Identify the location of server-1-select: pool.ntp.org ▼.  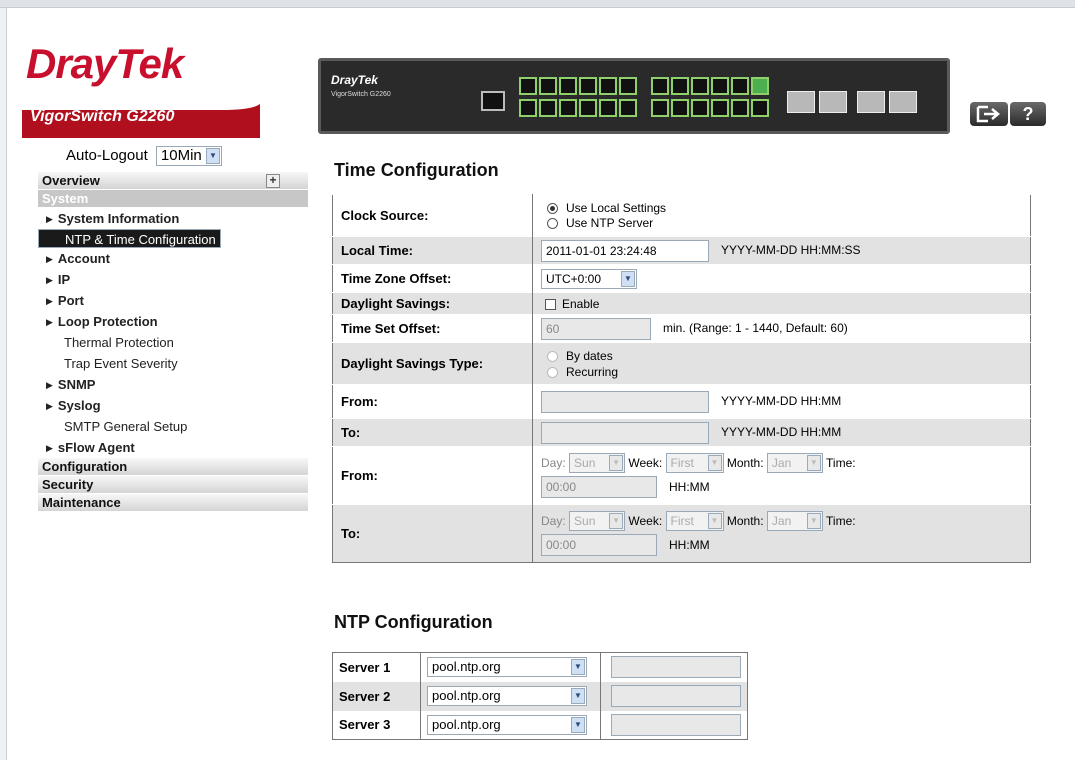
(507, 667).